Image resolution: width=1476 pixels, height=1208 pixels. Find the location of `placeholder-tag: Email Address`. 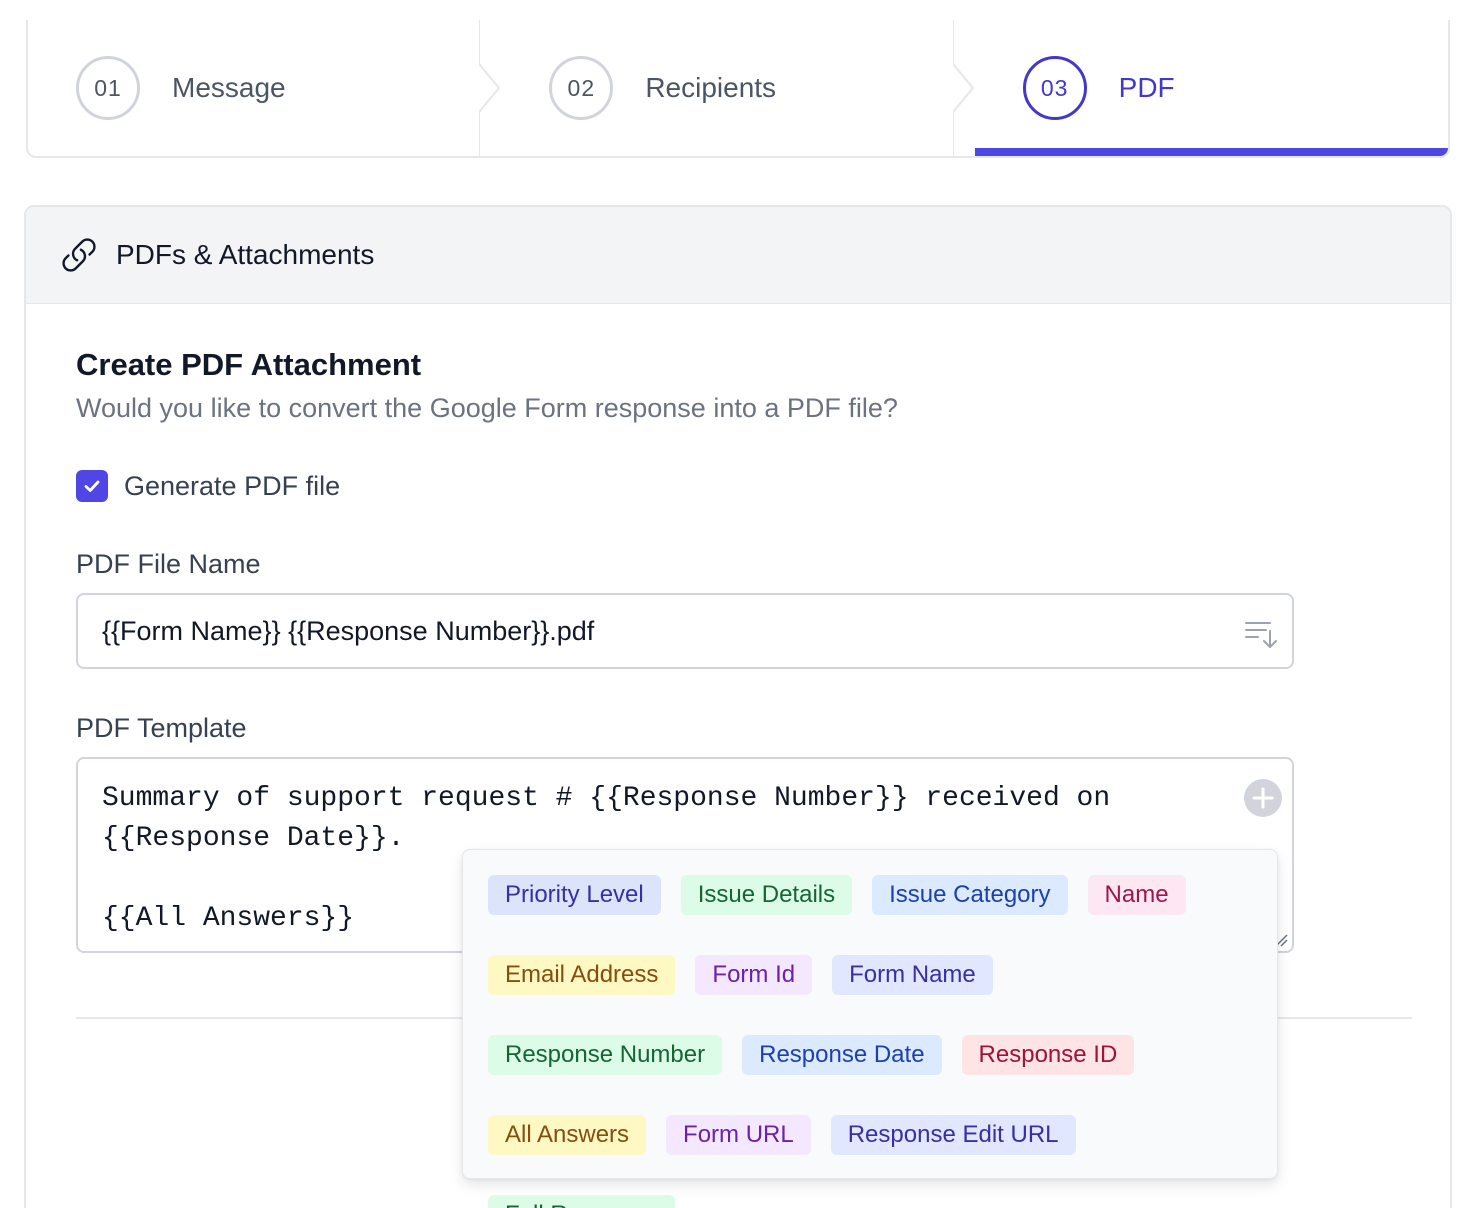

placeholder-tag: Email Address is located at coordinates (582, 975).